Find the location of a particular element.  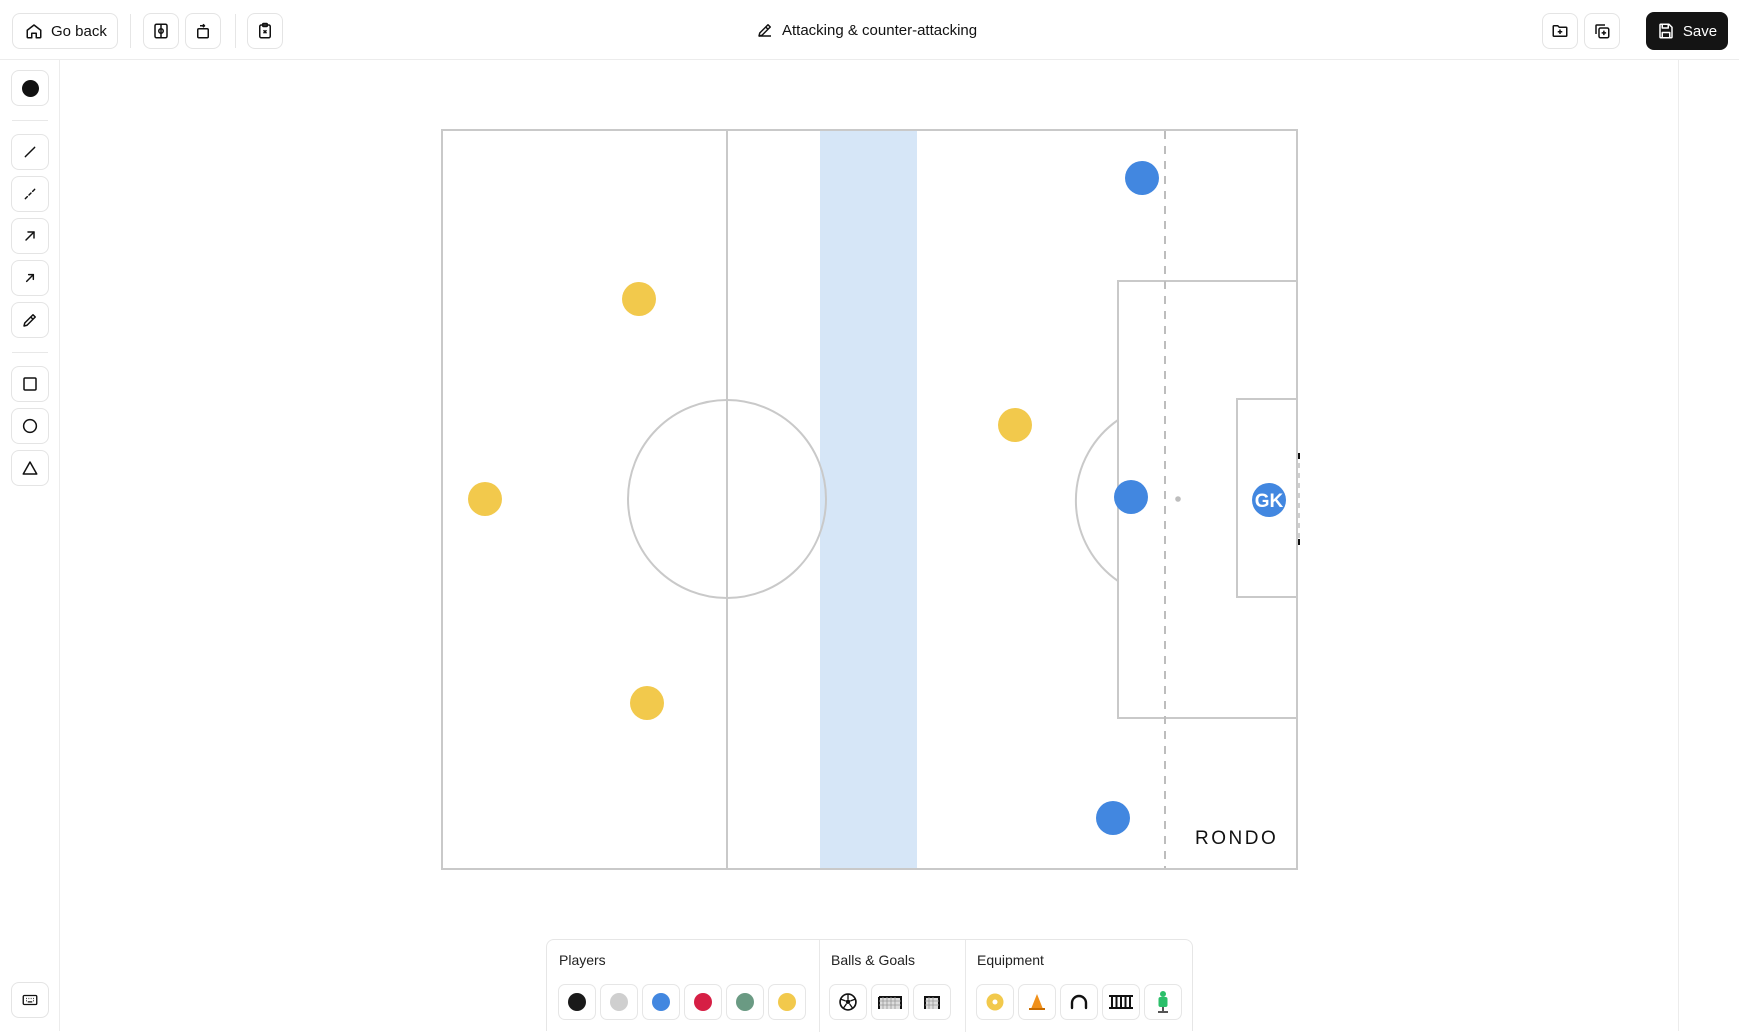

cone-button is located at coordinates (1037, 1002).